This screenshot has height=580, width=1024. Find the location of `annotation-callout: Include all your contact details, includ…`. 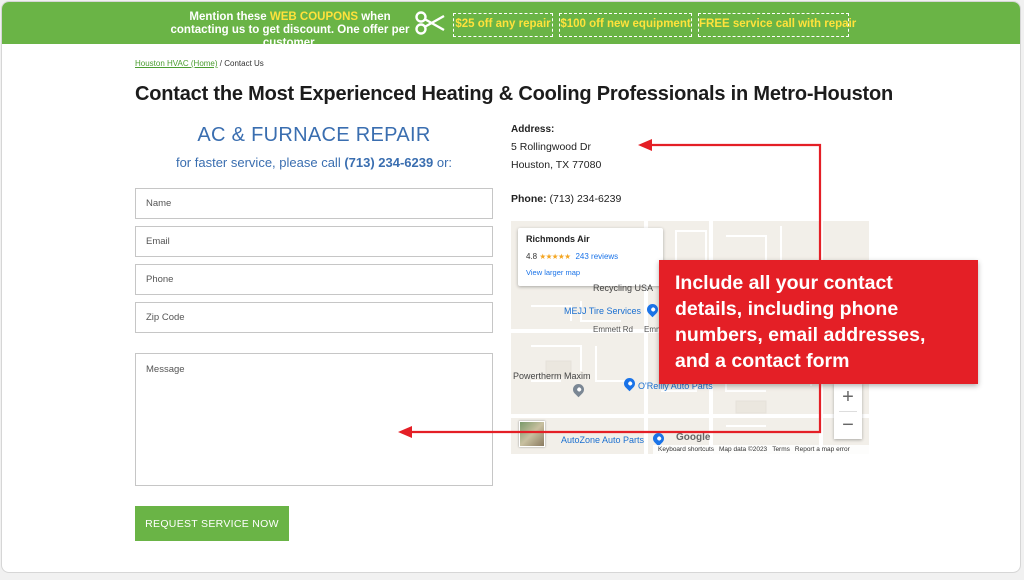

annotation-callout: Include all your contact details, includ… is located at coordinates (818, 322).